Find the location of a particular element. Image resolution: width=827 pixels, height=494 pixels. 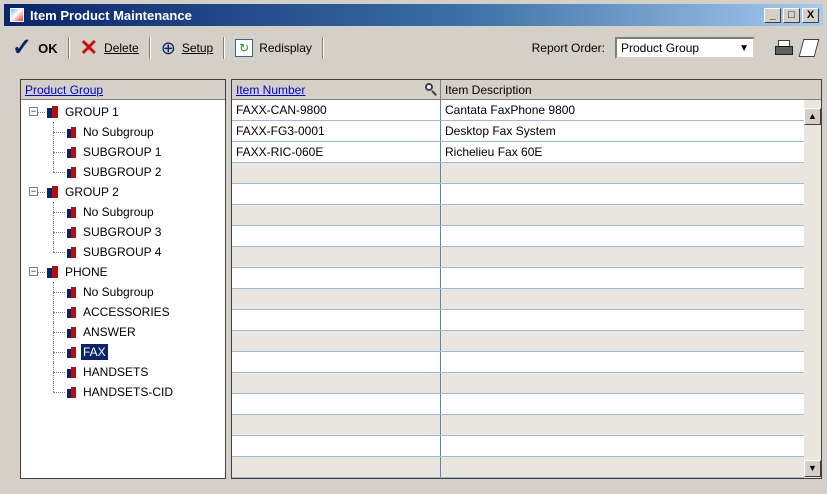

tree-subgroup-node: SUBGROUP 3 is located at coordinates (123, 232).